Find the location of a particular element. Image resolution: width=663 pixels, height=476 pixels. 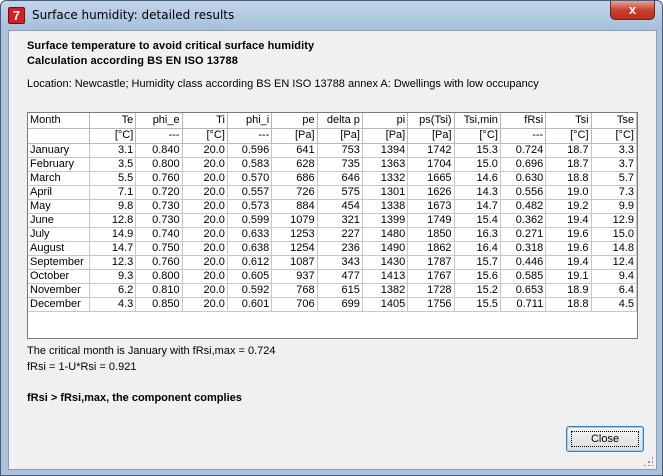

table-row-cell: 768 is located at coordinates (294, 290).